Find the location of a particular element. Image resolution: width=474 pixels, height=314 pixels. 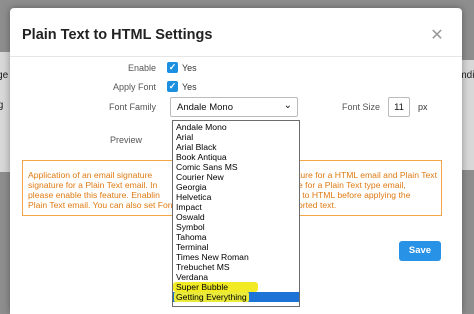

font-option-selected: Getting Everything is located at coordinates (236, 297).